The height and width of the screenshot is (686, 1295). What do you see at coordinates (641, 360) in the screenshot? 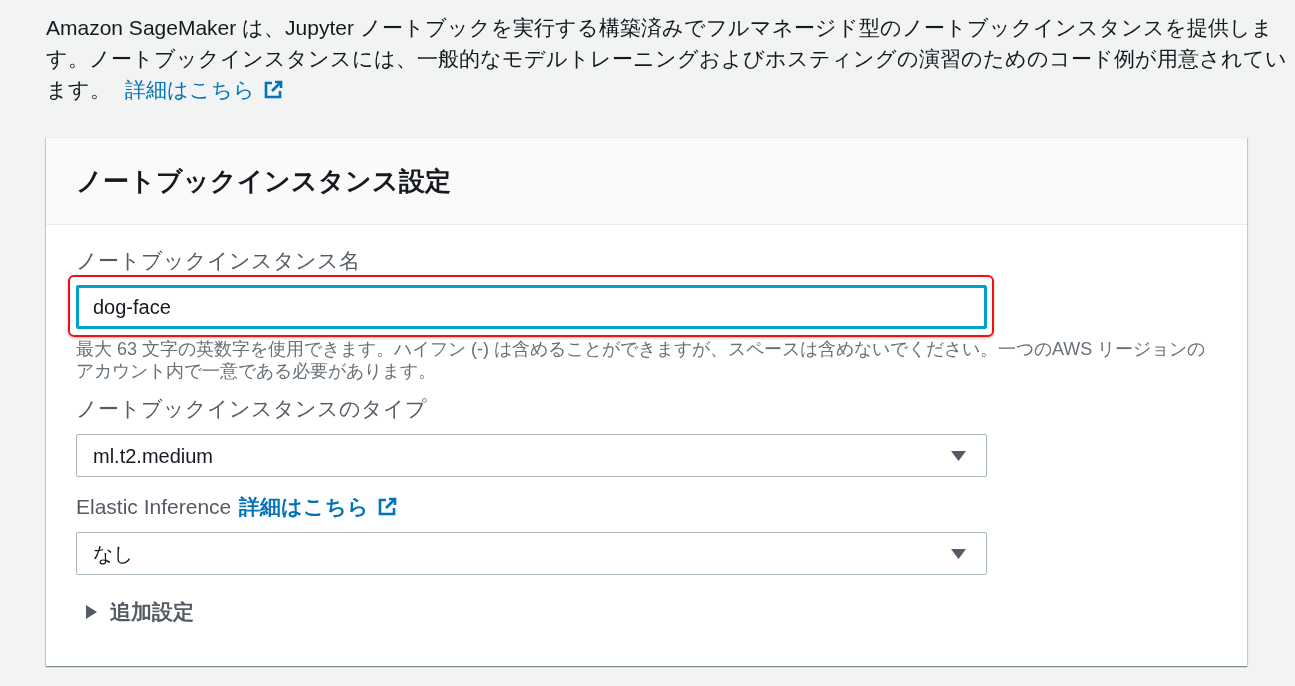
I see `hint-text: 最大 63 文字の英数字を使用できます。ハイフン (-) は含めることができますが、スペースは含めないでください。一つのAWS リージョンのアカウント内で一意である必要があります。` at bounding box center [641, 360].